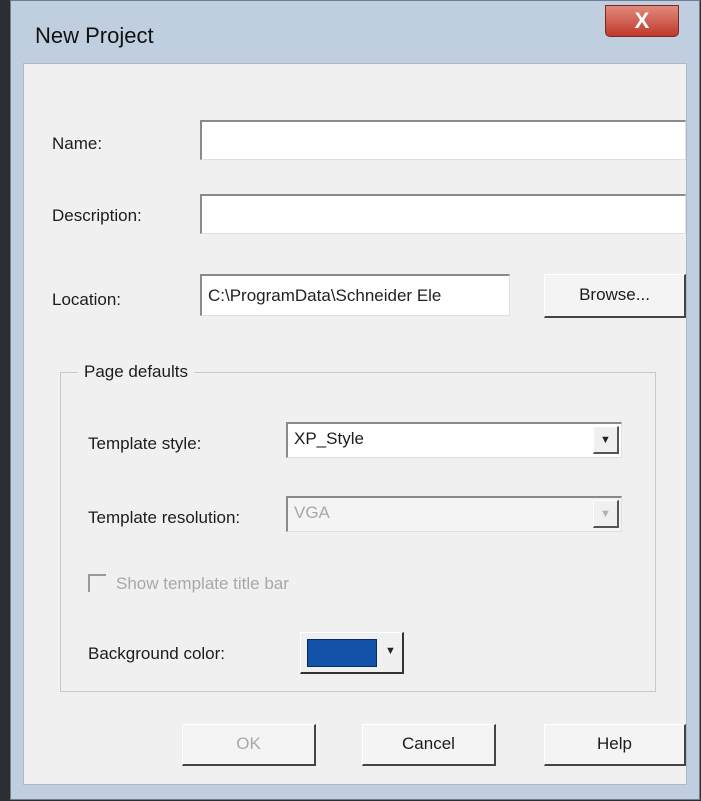 This screenshot has height=801, width=701. I want to click on template-style-select: XP_Style ▼, so click(454, 440).